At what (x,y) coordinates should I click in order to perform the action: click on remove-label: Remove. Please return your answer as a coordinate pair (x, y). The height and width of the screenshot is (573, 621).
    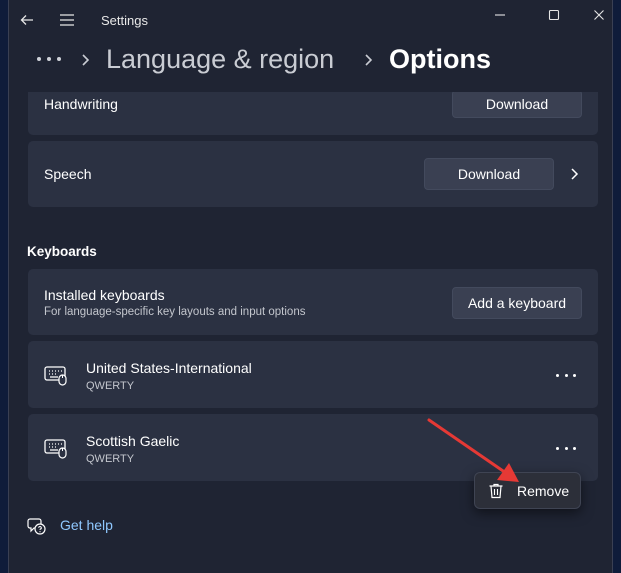
    Looking at the image, I should click on (543, 491).